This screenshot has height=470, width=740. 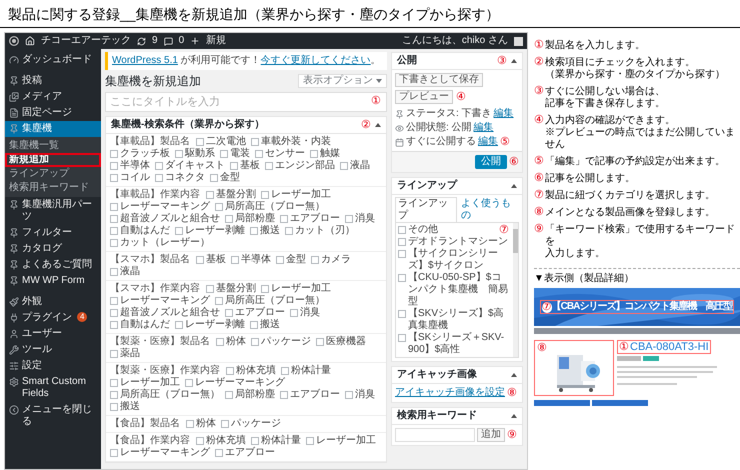 What do you see at coordinates (515, 290) in the screenshot?
I see `scrollbar` at bounding box center [515, 290].